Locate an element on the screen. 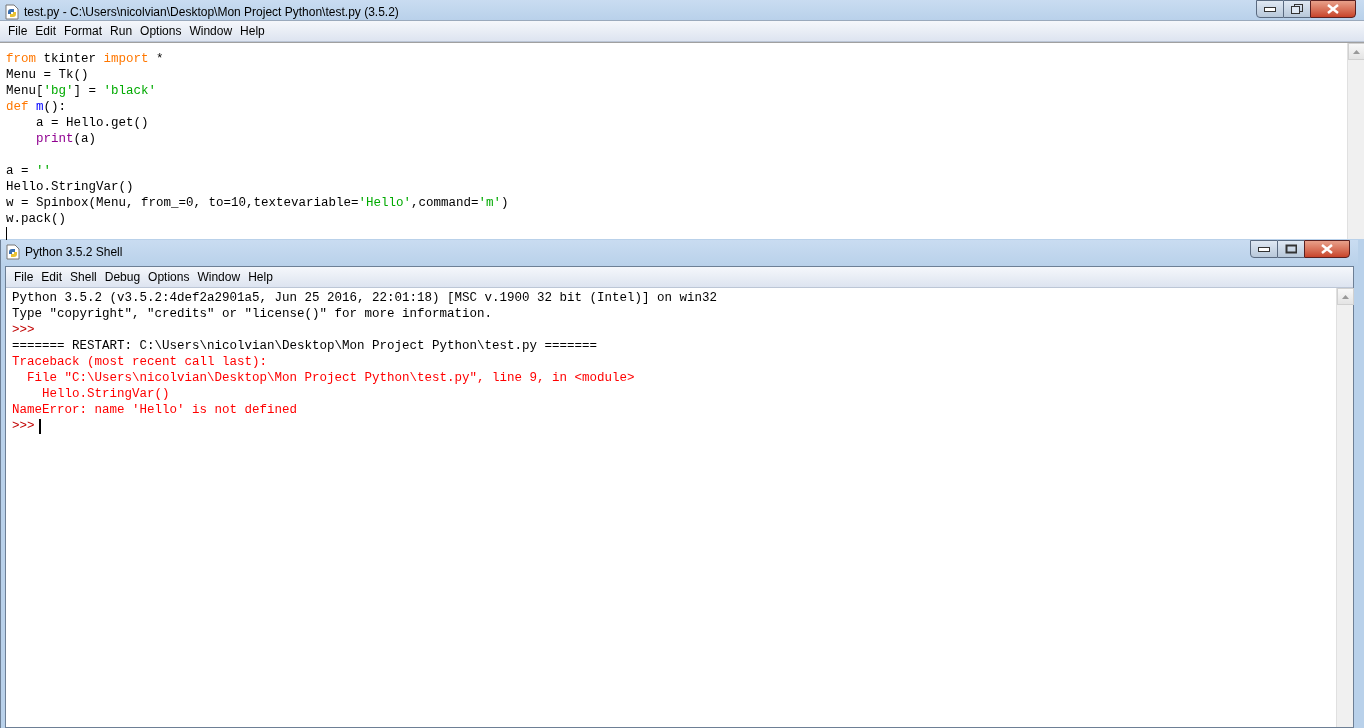  shell-line: Type "copyright", "credits" or "license()" for more information. is located at coordinates (252, 314).